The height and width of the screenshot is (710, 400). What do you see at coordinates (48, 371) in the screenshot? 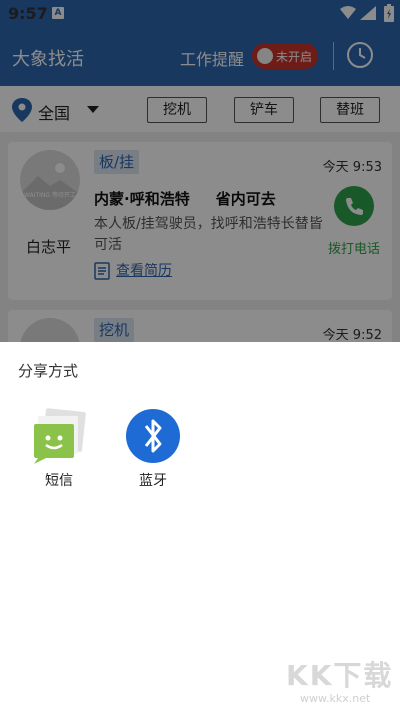
I see `share-sheet-title: 分享方式` at bounding box center [48, 371].